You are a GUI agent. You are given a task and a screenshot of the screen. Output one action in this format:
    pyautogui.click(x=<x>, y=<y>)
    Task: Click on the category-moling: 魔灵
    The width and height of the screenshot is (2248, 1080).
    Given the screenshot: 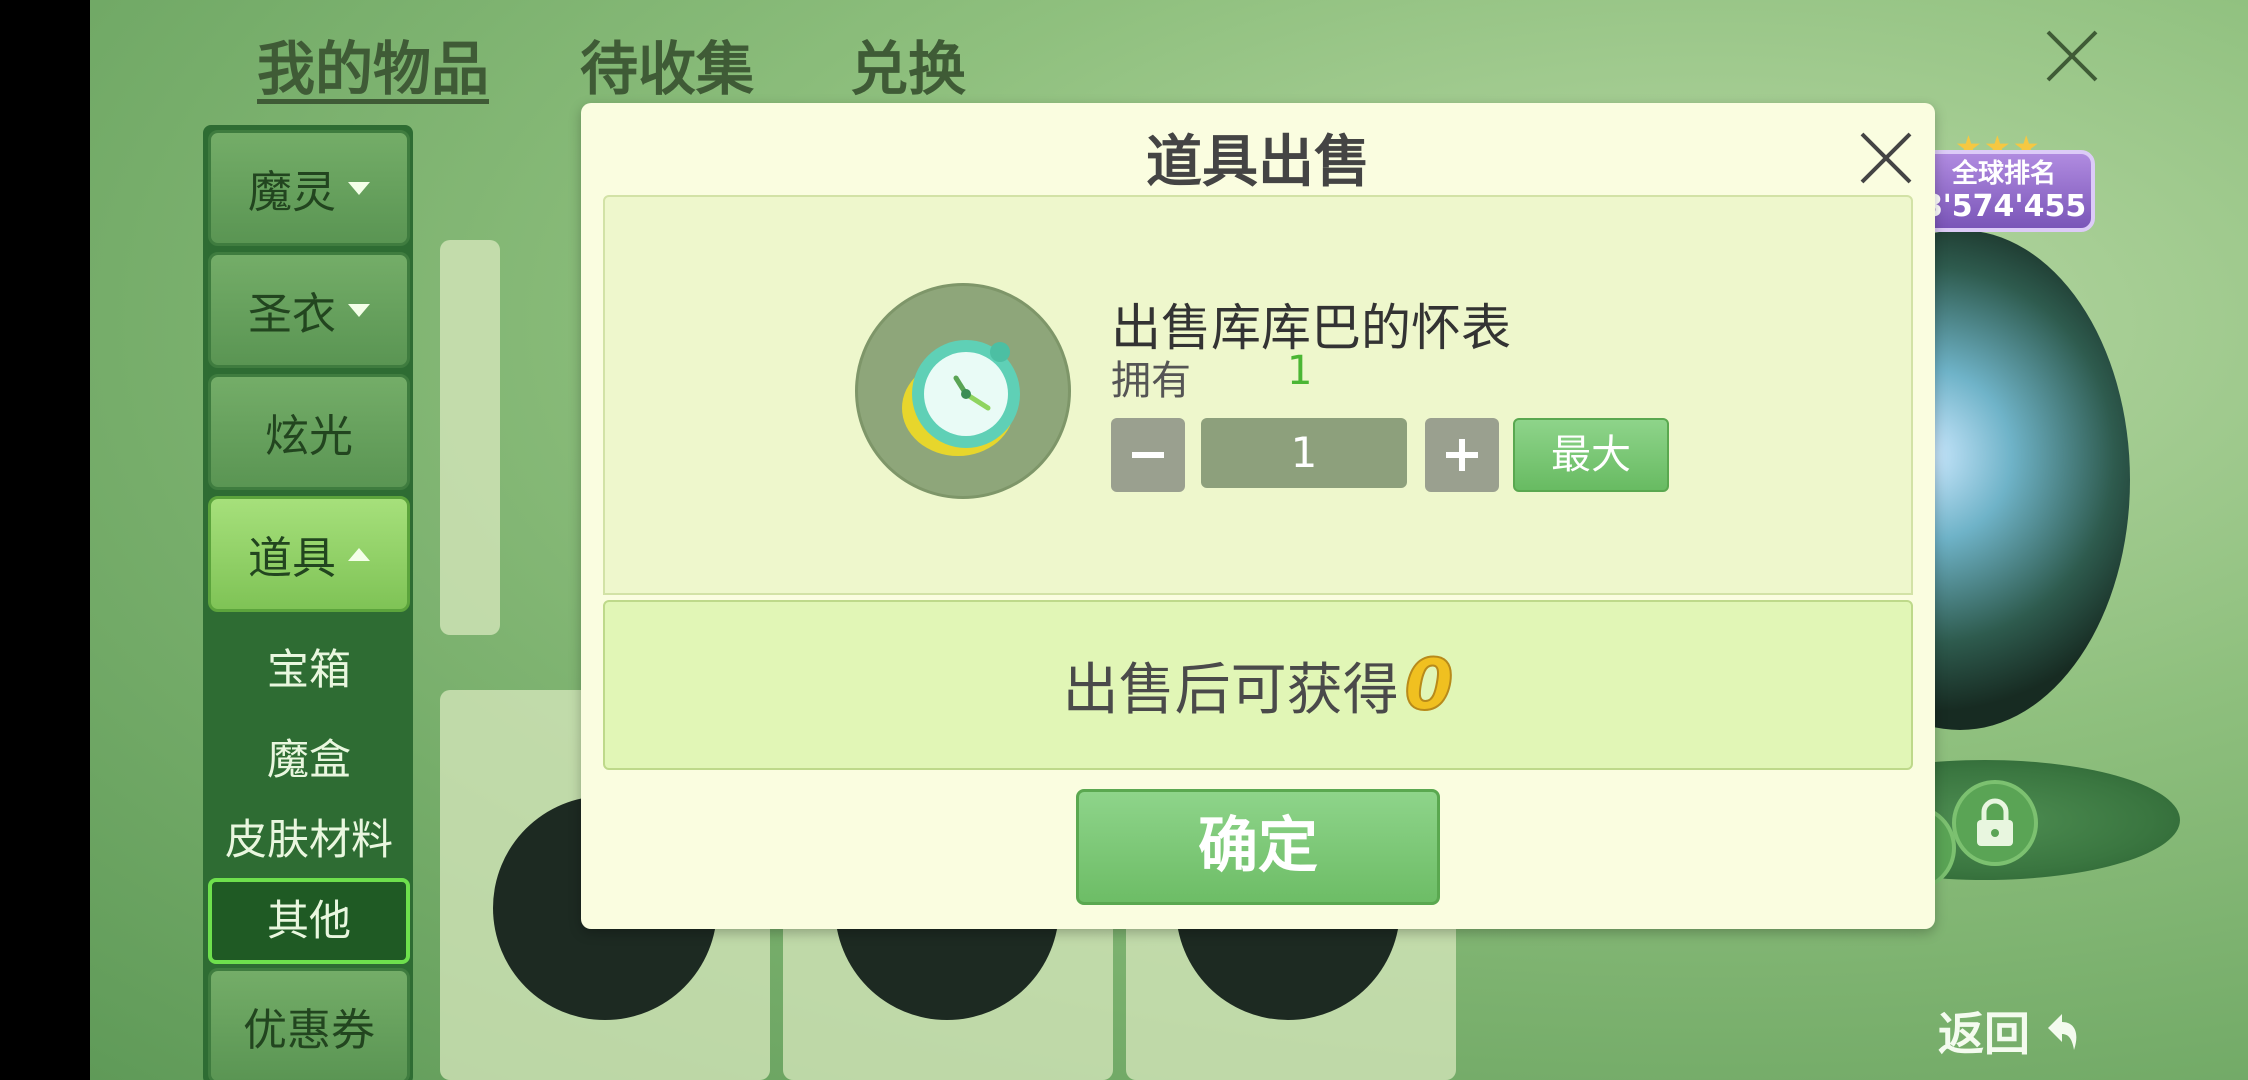 What is the action you would take?
    pyautogui.click(x=309, y=188)
    